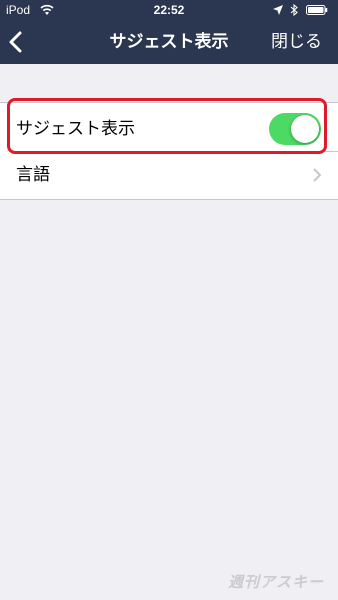 Image resolution: width=338 pixels, height=600 pixels. I want to click on language-row: 言語, so click(169, 175).